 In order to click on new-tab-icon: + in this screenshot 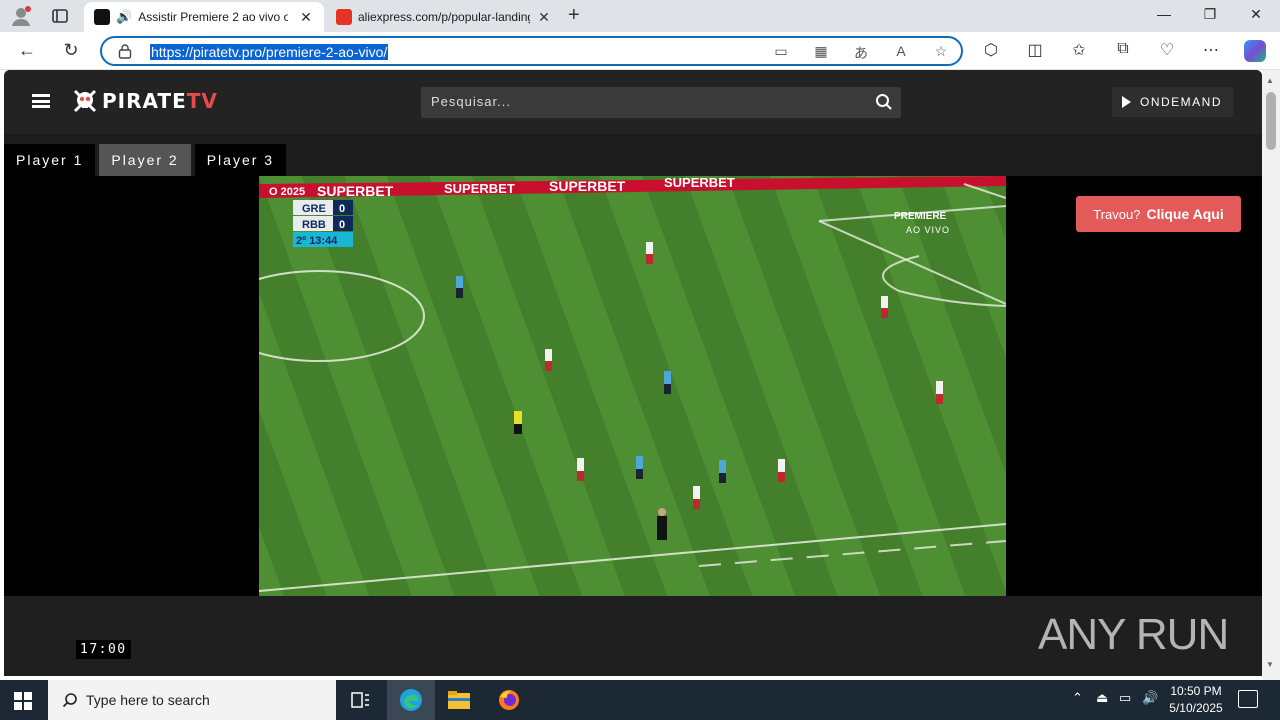, I will do `click(574, 15)`.